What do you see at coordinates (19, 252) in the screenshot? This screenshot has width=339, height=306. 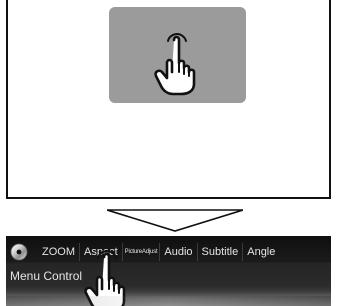 I see `disc-icon` at bounding box center [19, 252].